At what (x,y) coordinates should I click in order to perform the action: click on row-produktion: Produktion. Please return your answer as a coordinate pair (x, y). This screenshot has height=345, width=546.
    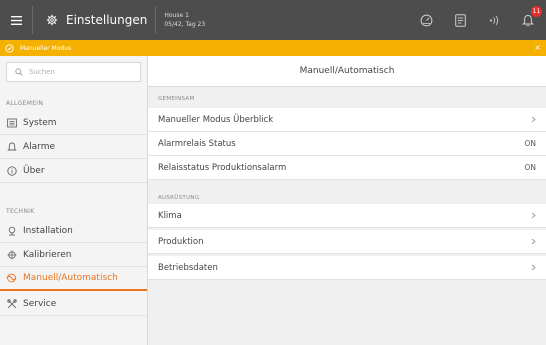
    Looking at the image, I should click on (347, 242).